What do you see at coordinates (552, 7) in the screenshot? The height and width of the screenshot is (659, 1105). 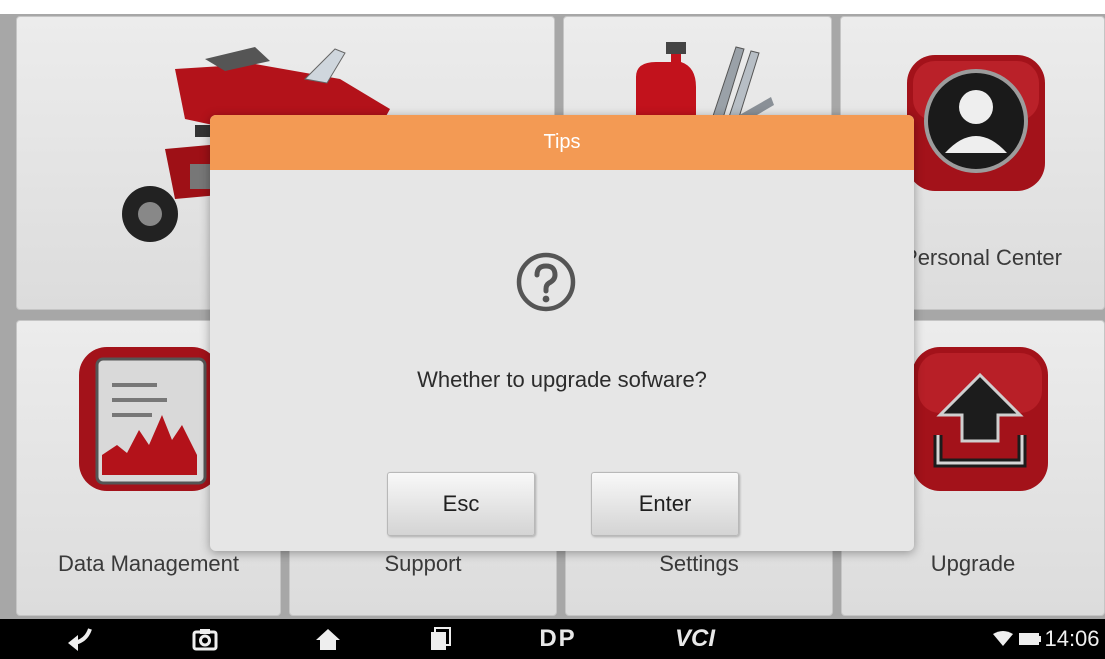 I see `top-title-strip` at bounding box center [552, 7].